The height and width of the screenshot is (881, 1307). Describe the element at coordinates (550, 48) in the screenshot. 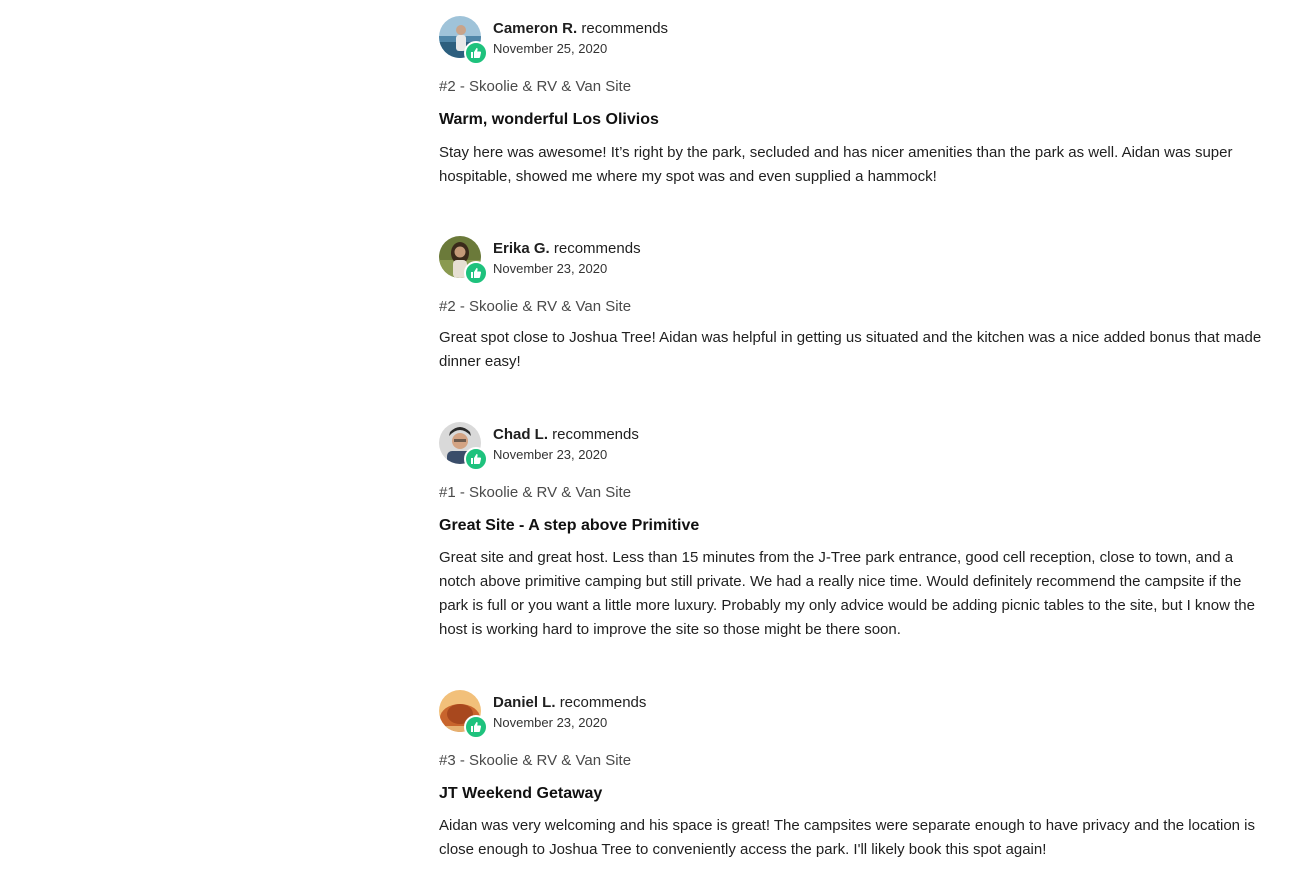

I see `review-date: November 25, 2020` at that location.